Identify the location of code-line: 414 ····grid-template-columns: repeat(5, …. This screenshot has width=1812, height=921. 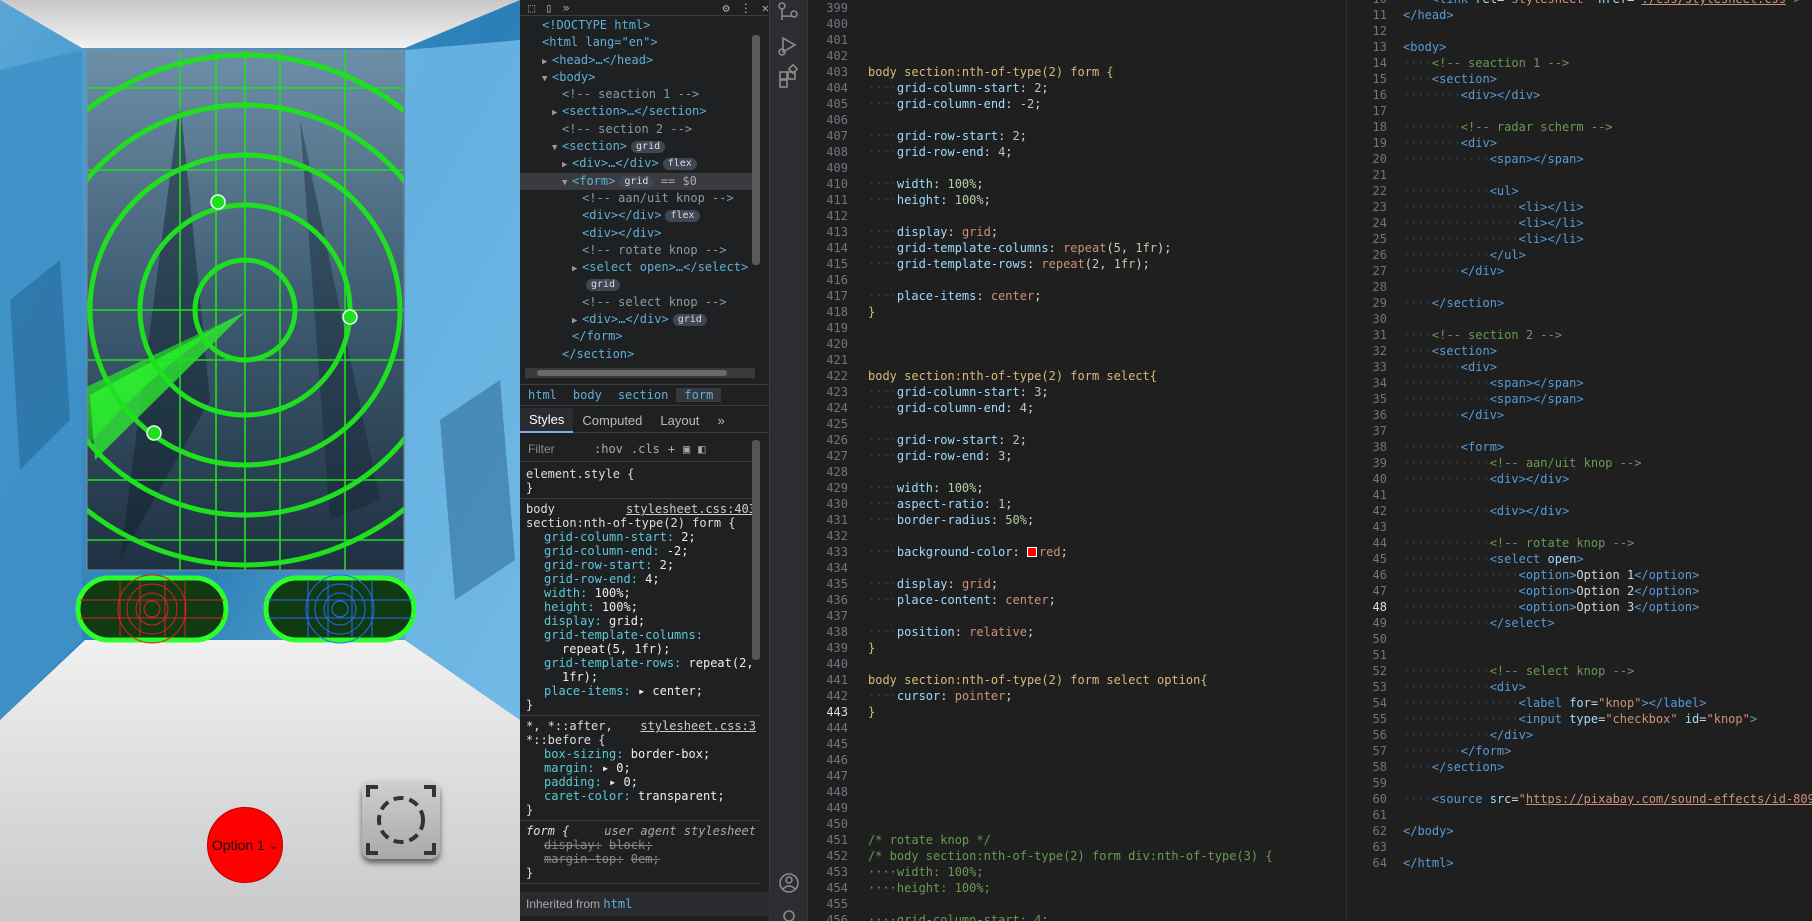
(1043, 248).